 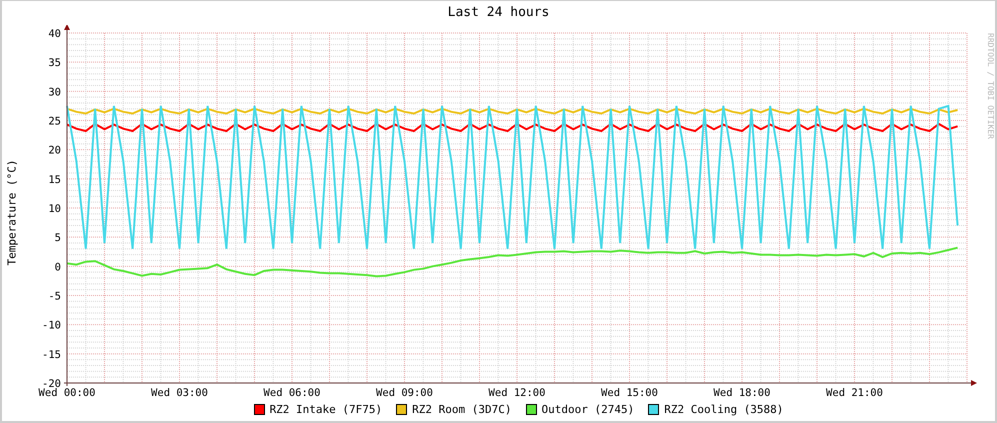 I want to click on legend-label: Outdoor (2745), so click(x=588, y=409).